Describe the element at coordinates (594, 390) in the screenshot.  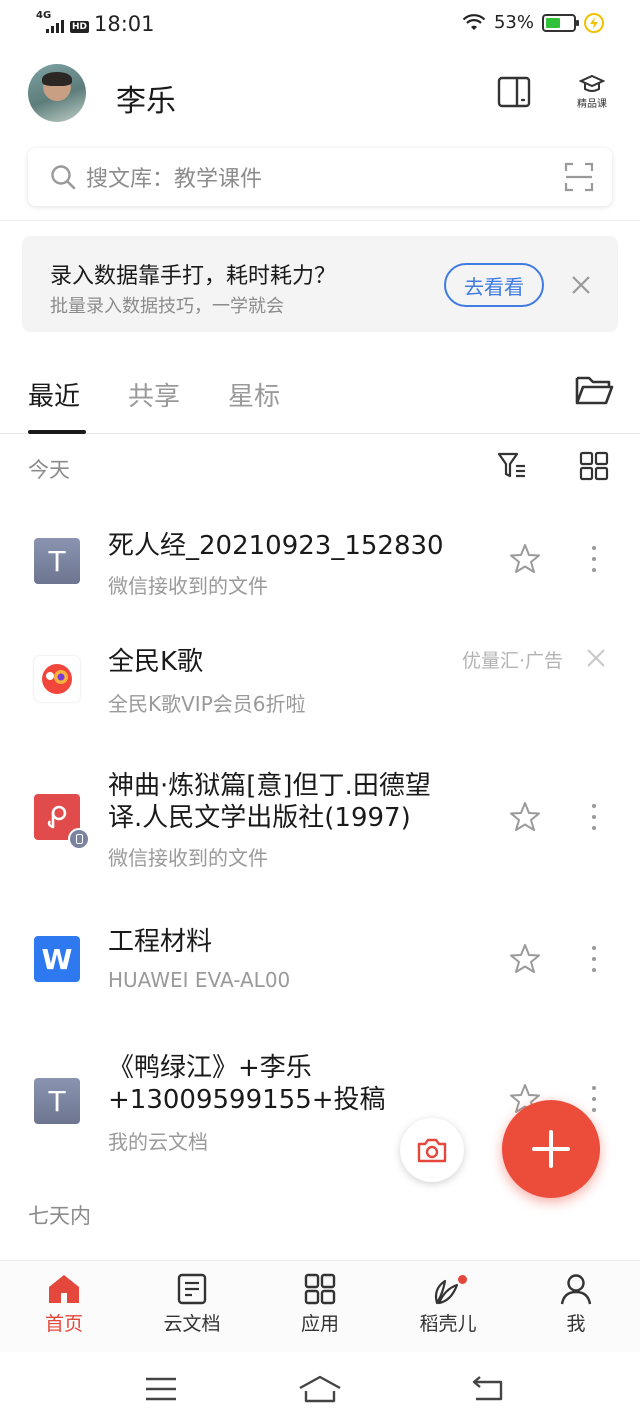
I see `folder-icon` at that location.